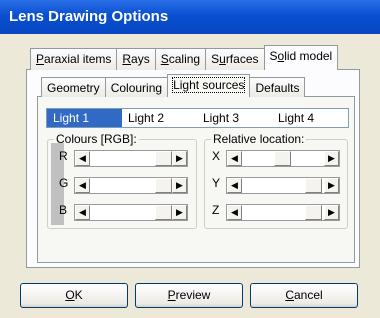  Describe the element at coordinates (74, 295) in the screenshot. I see `ok-button: OK` at that location.